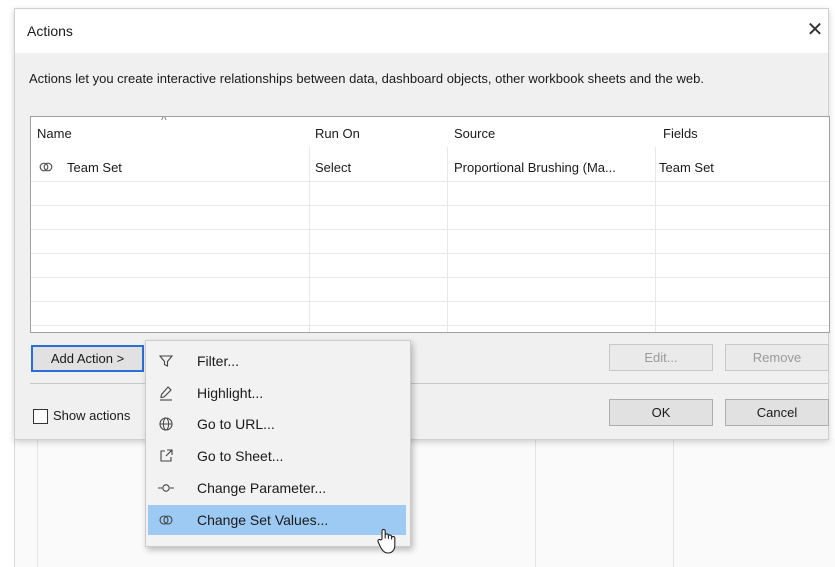 The width and height of the screenshot is (835, 567). Describe the element at coordinates (166, 361) in the screenshot. I see `filter-icon` at that location.